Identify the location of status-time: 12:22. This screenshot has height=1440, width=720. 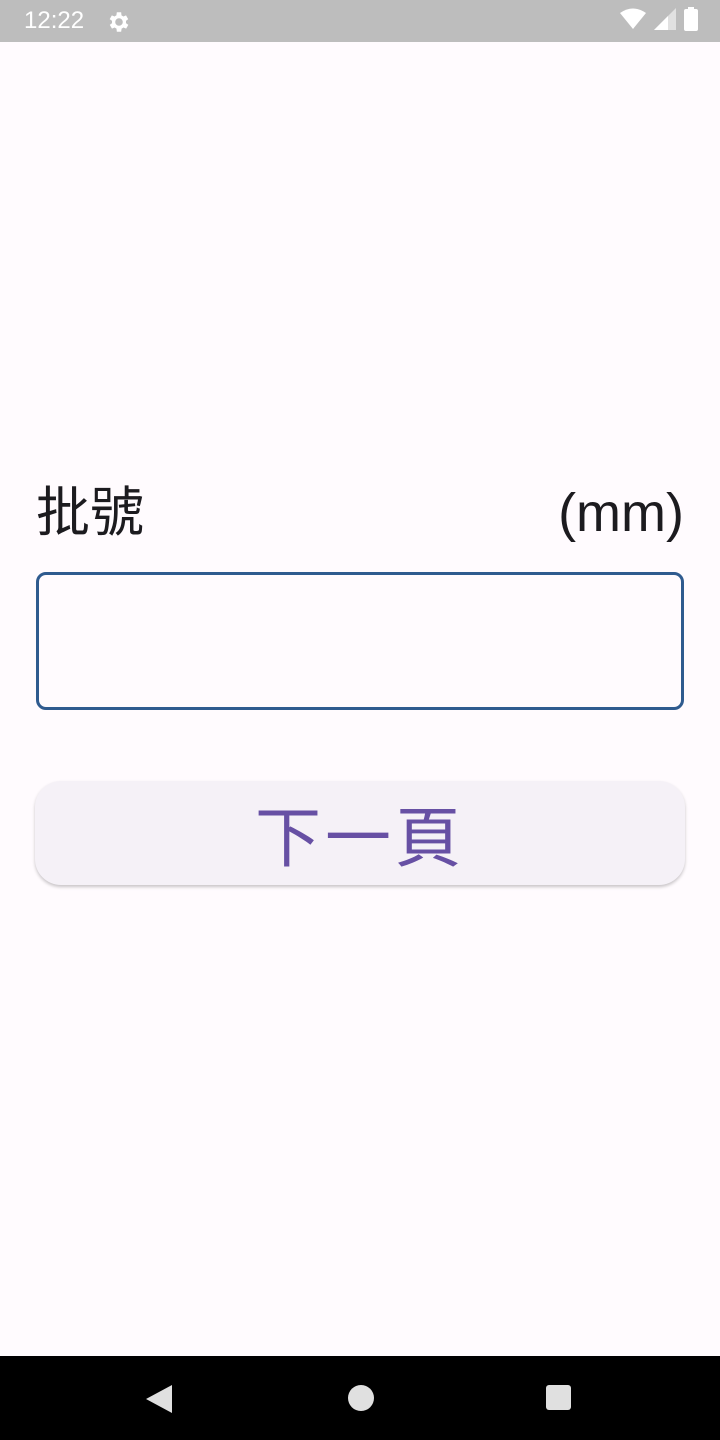
(54, 20).